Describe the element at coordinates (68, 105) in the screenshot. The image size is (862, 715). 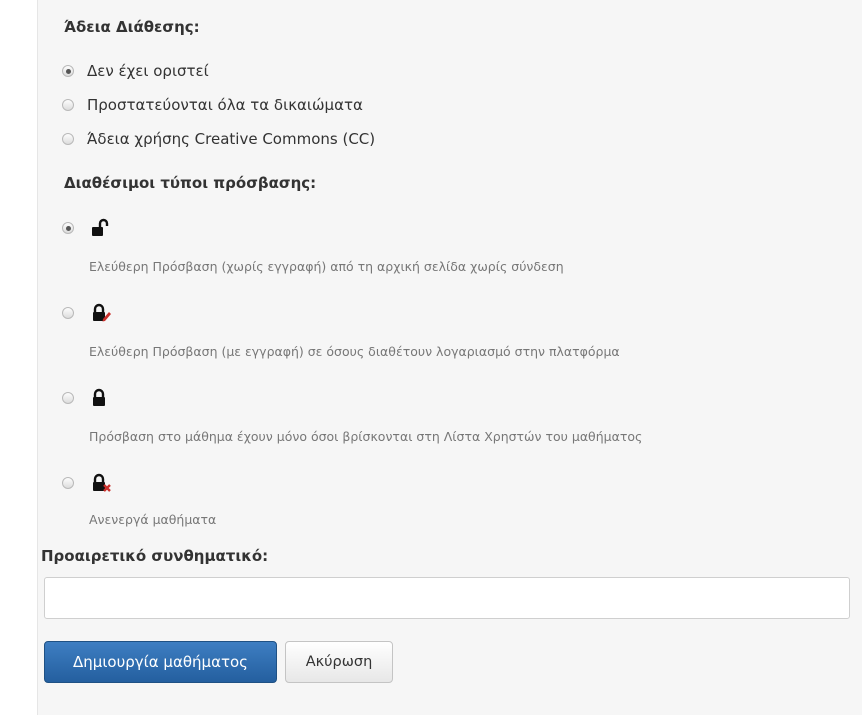
I see `license-all-rights-radio` at that location.